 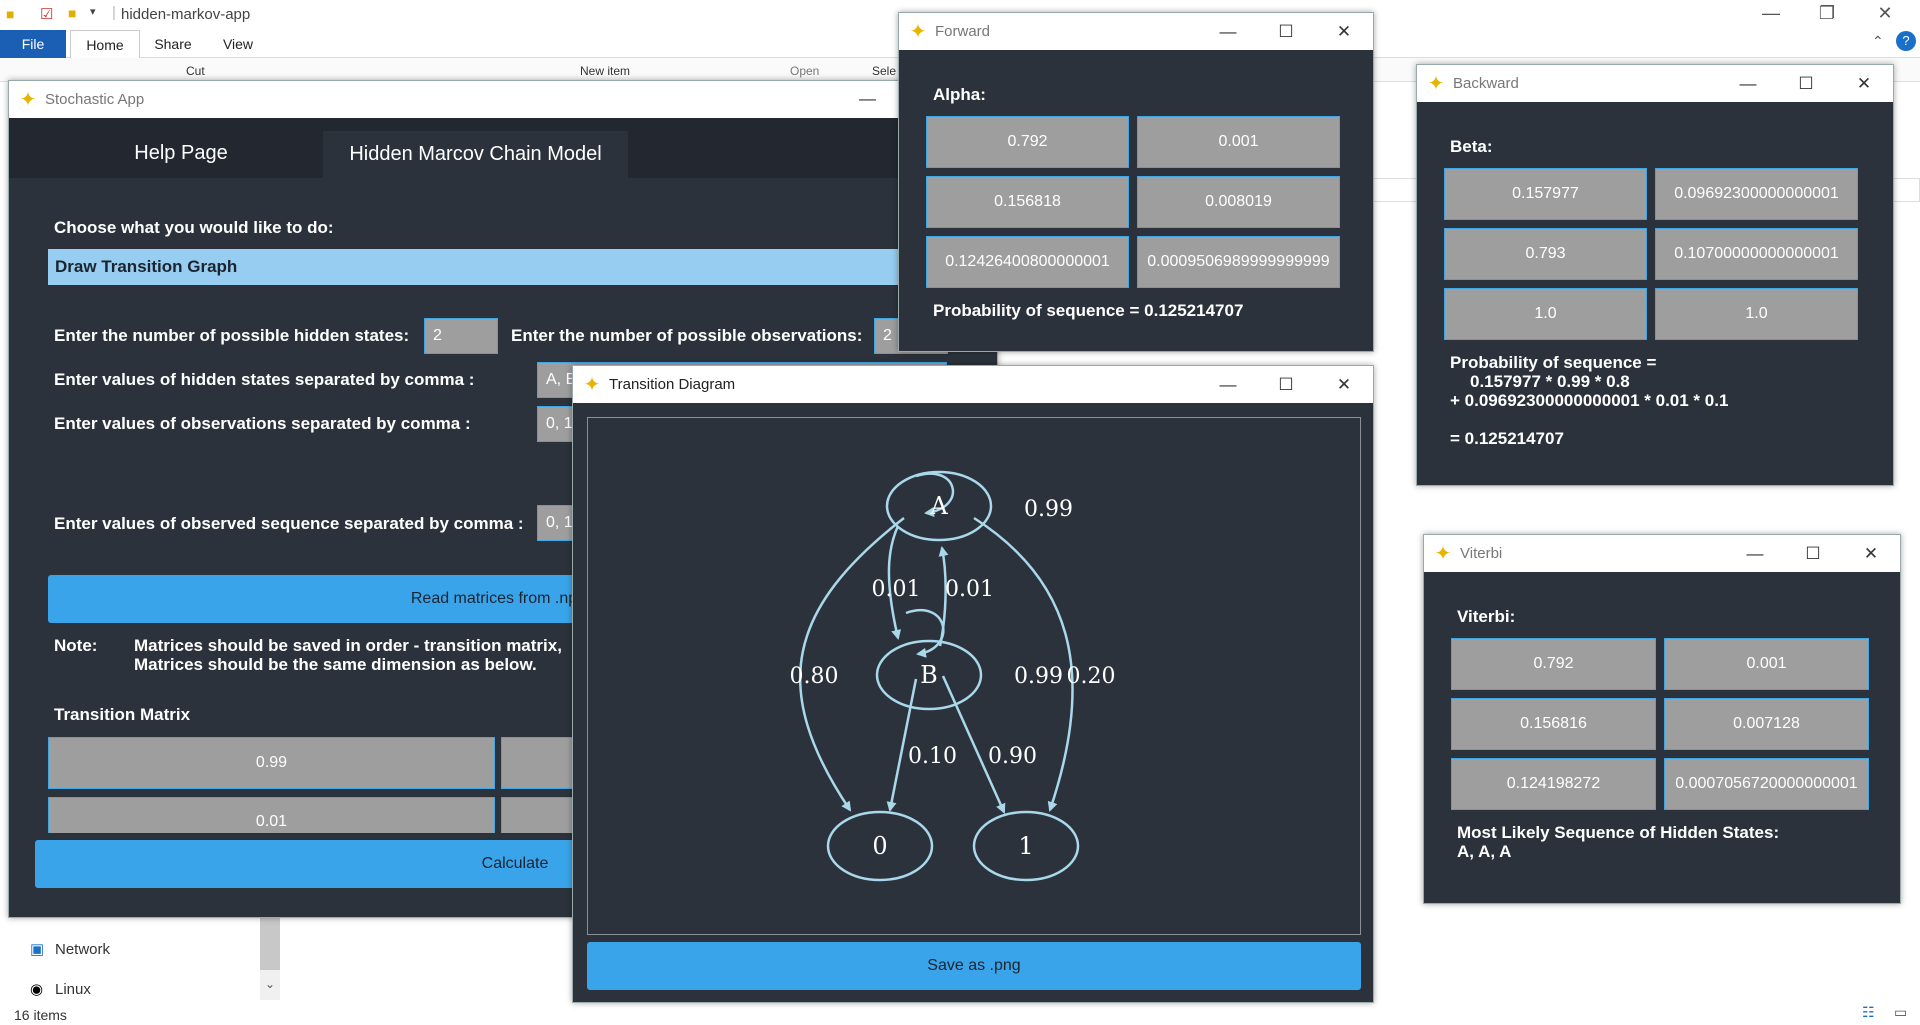 I want to click on beta-label: Beta:, so click(x=1471, y=146).